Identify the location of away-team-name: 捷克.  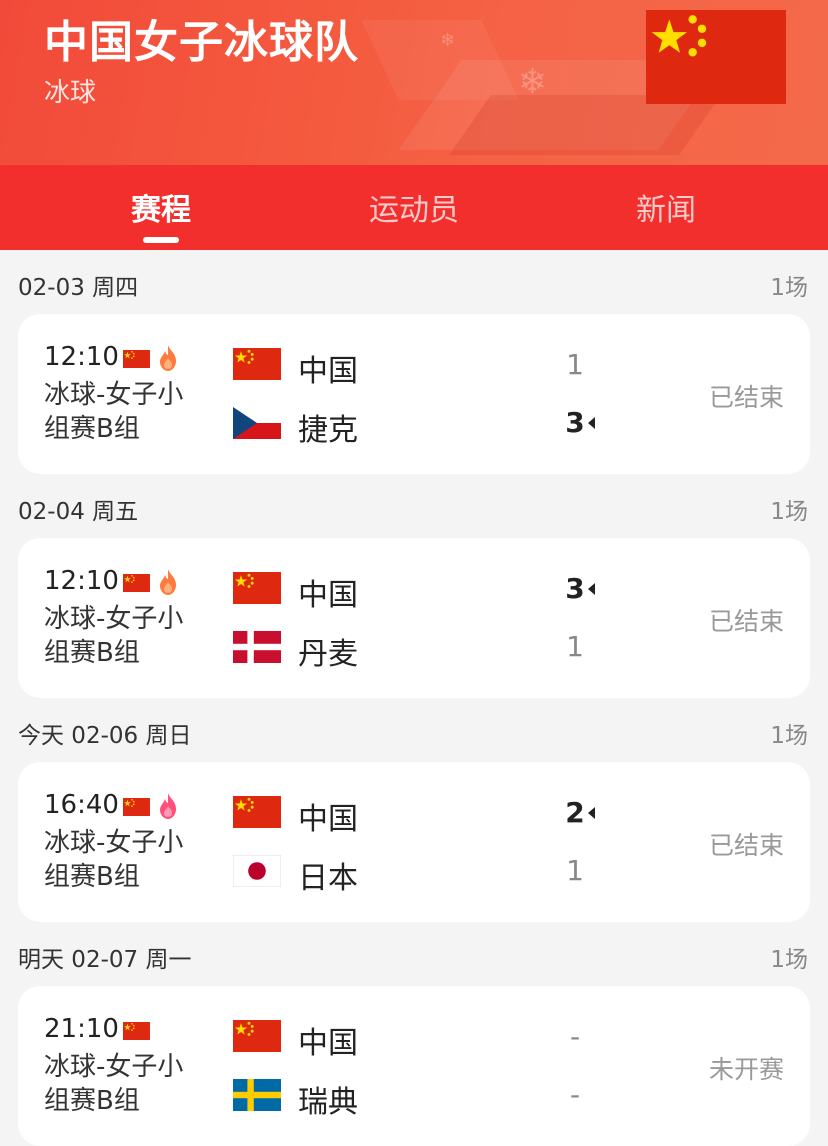
(328, 430).